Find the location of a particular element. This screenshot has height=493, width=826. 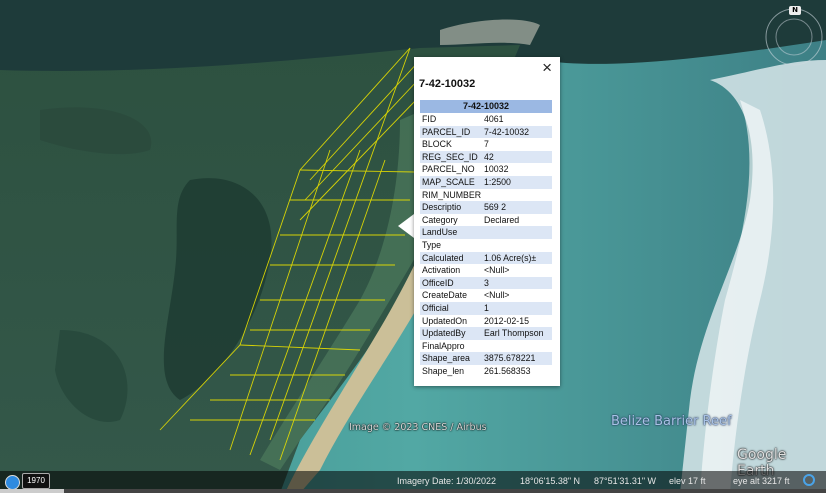

table-row: OfficeID 3 is located at coordinates (486, 283).